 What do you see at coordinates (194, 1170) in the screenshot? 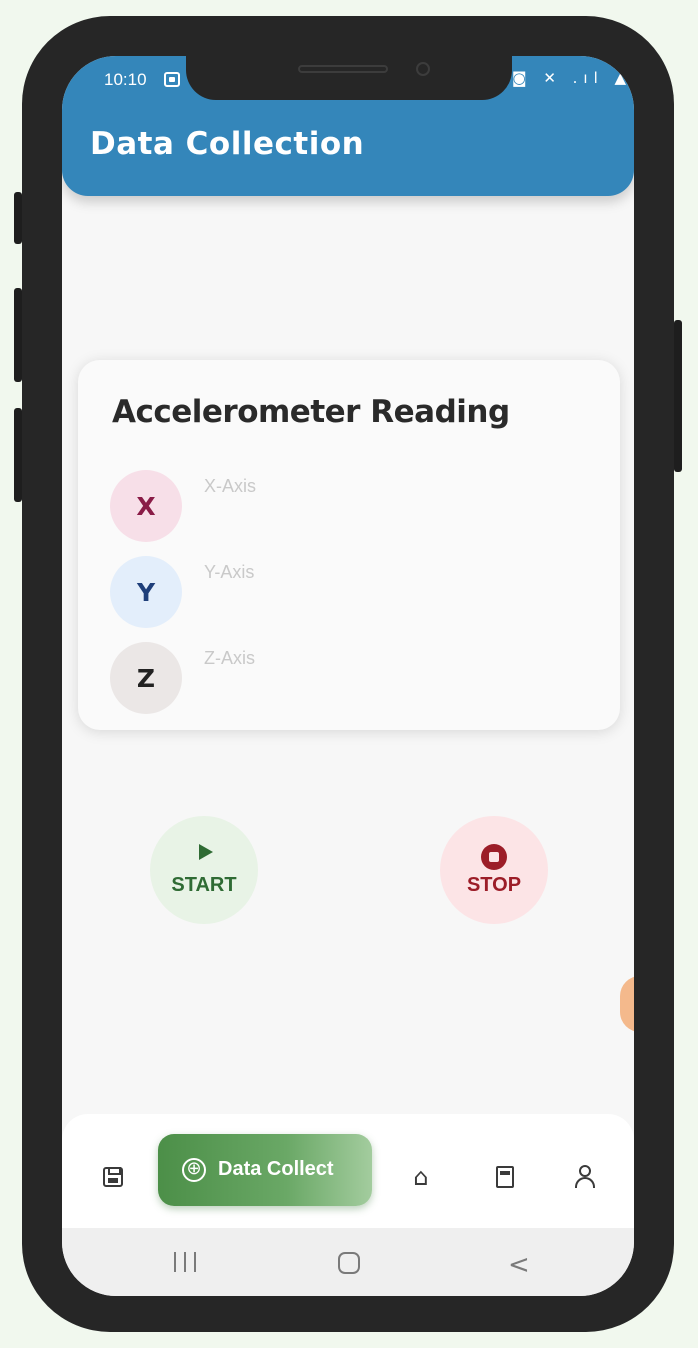
I see `add-circle-icon: ⊕` at bounding box center [194, 1170].